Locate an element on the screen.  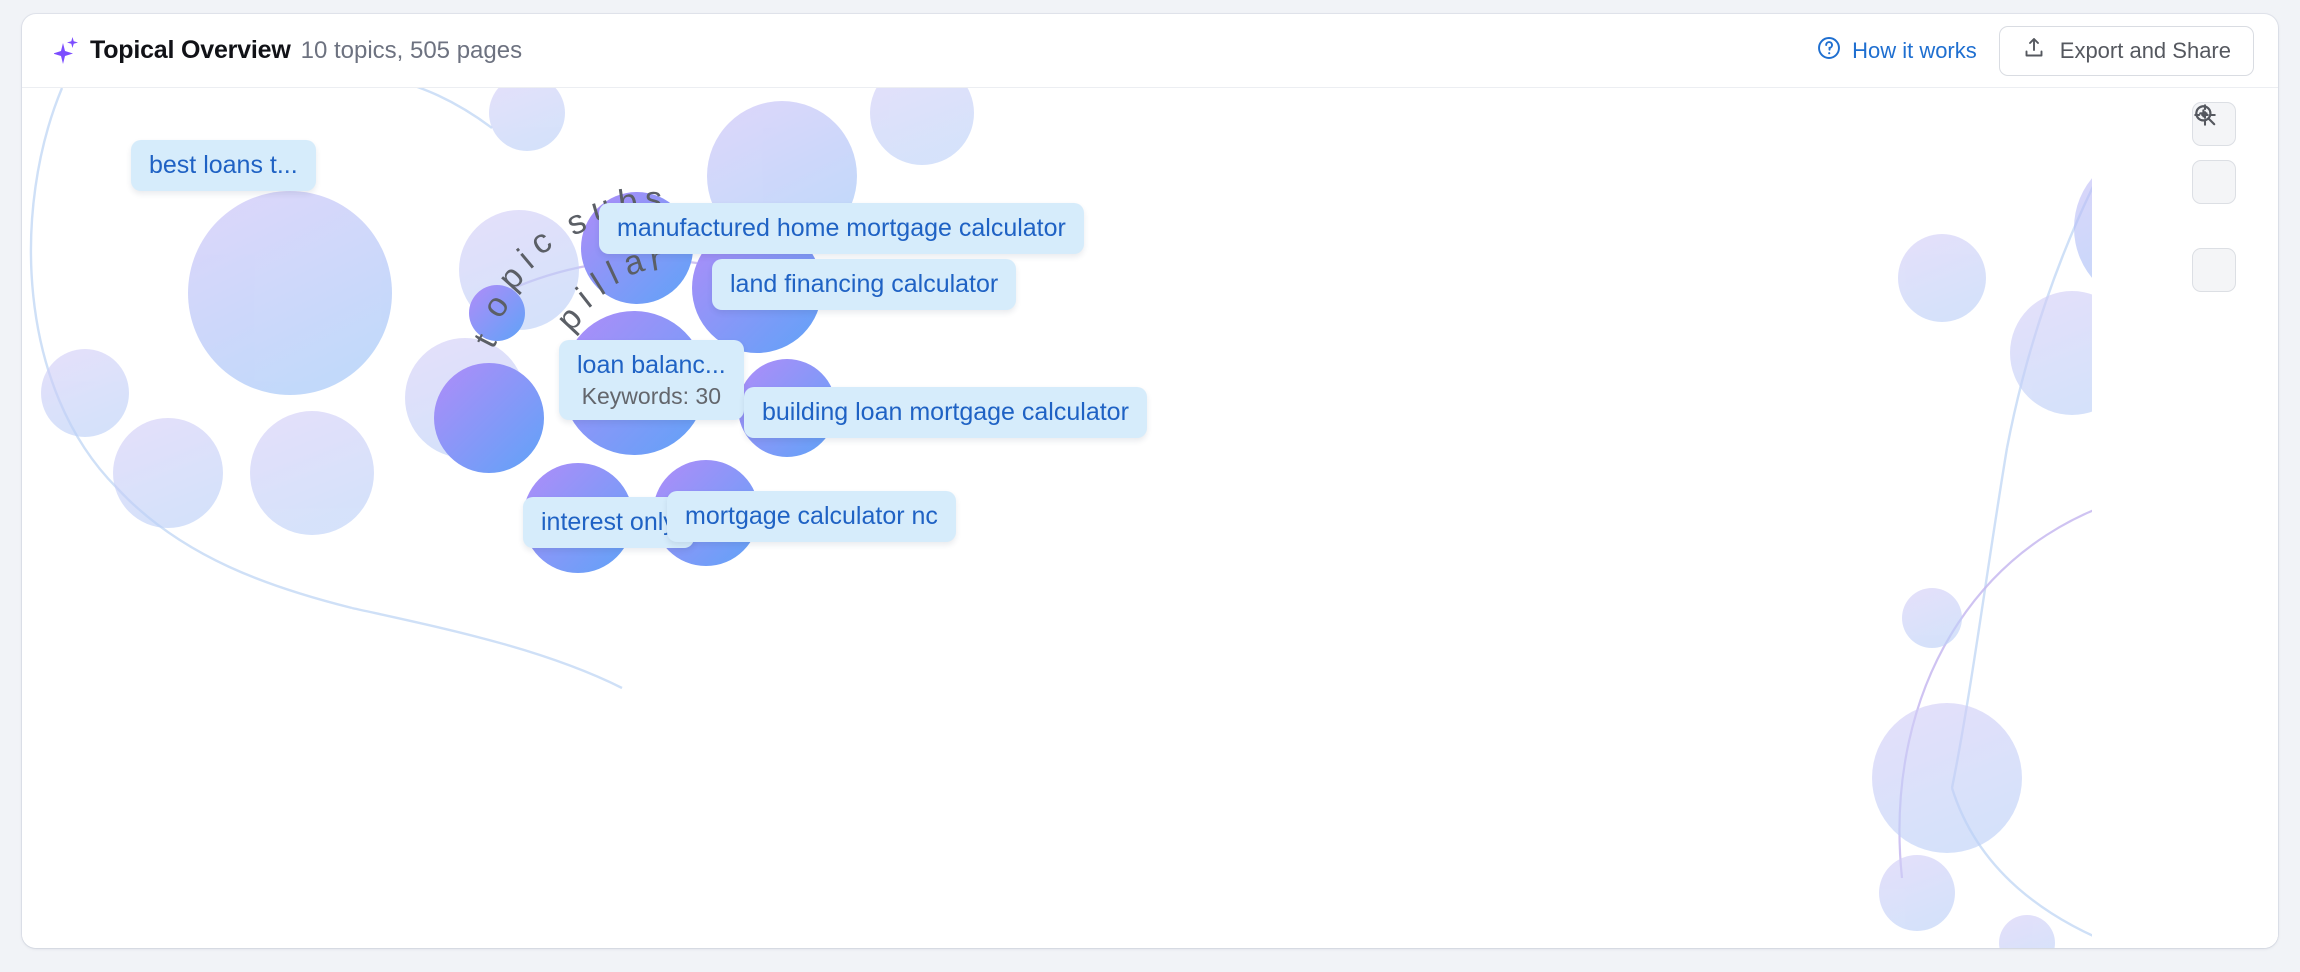
canvas-controls is located at coordinates (2214, 197).